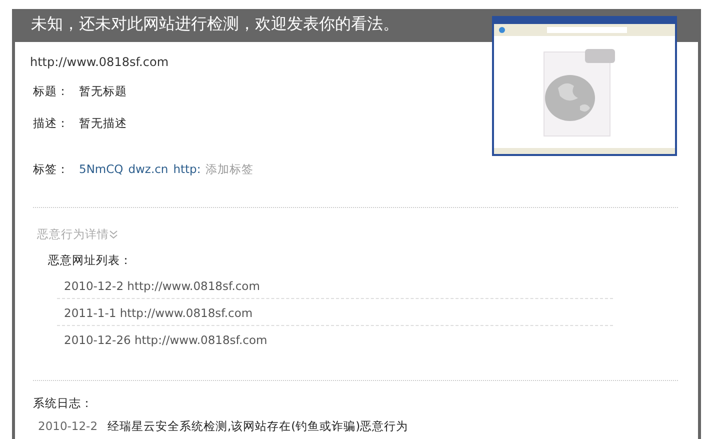 This screenshot has width=718, height=439. I want to click on tag-link: http:, so click(187, 169).